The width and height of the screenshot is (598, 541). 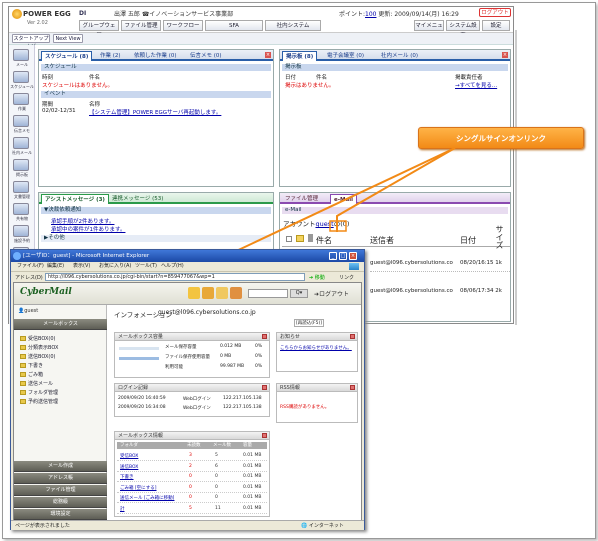 What do you see at coordinates (268, 293) in the screenshot?
I see `cm-search-input` at bounding box center [268, 293].